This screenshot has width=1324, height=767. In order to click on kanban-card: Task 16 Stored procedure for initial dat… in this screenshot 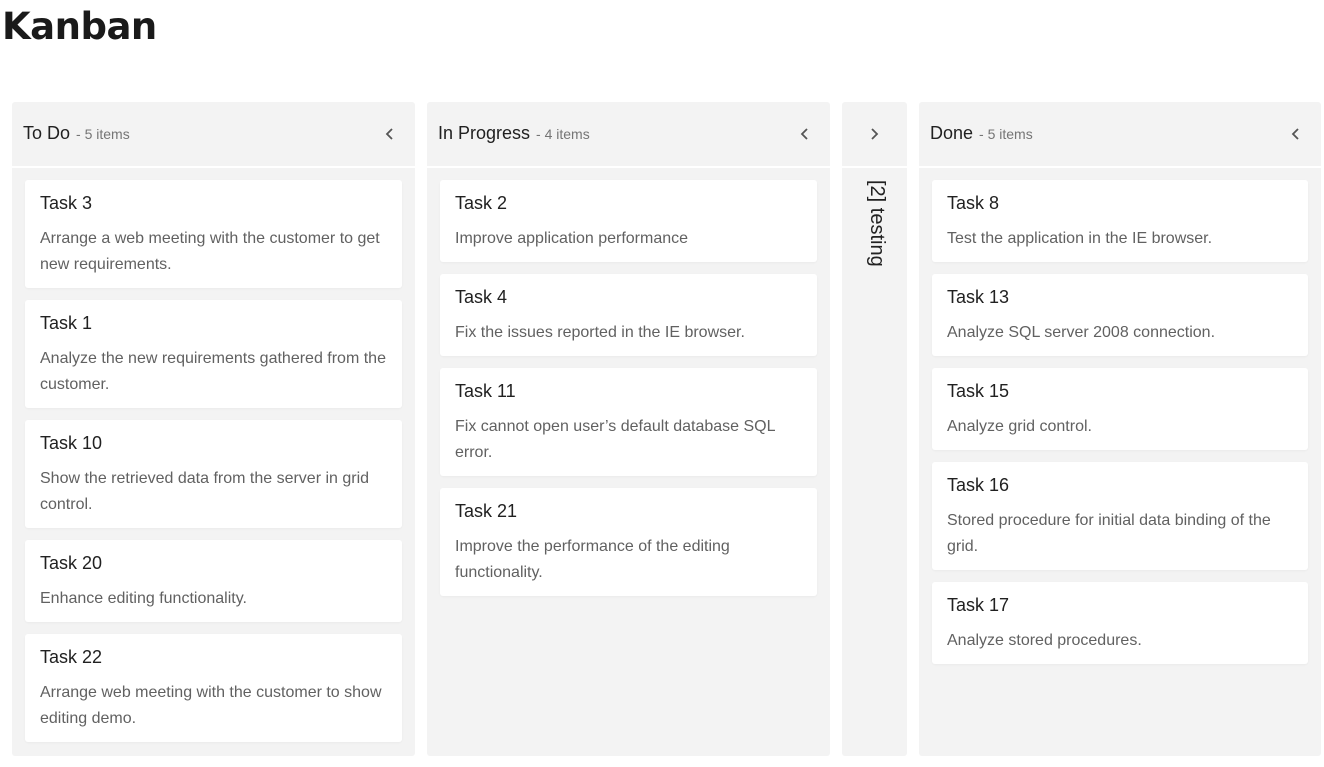, I will do `click(1120, 516)`.